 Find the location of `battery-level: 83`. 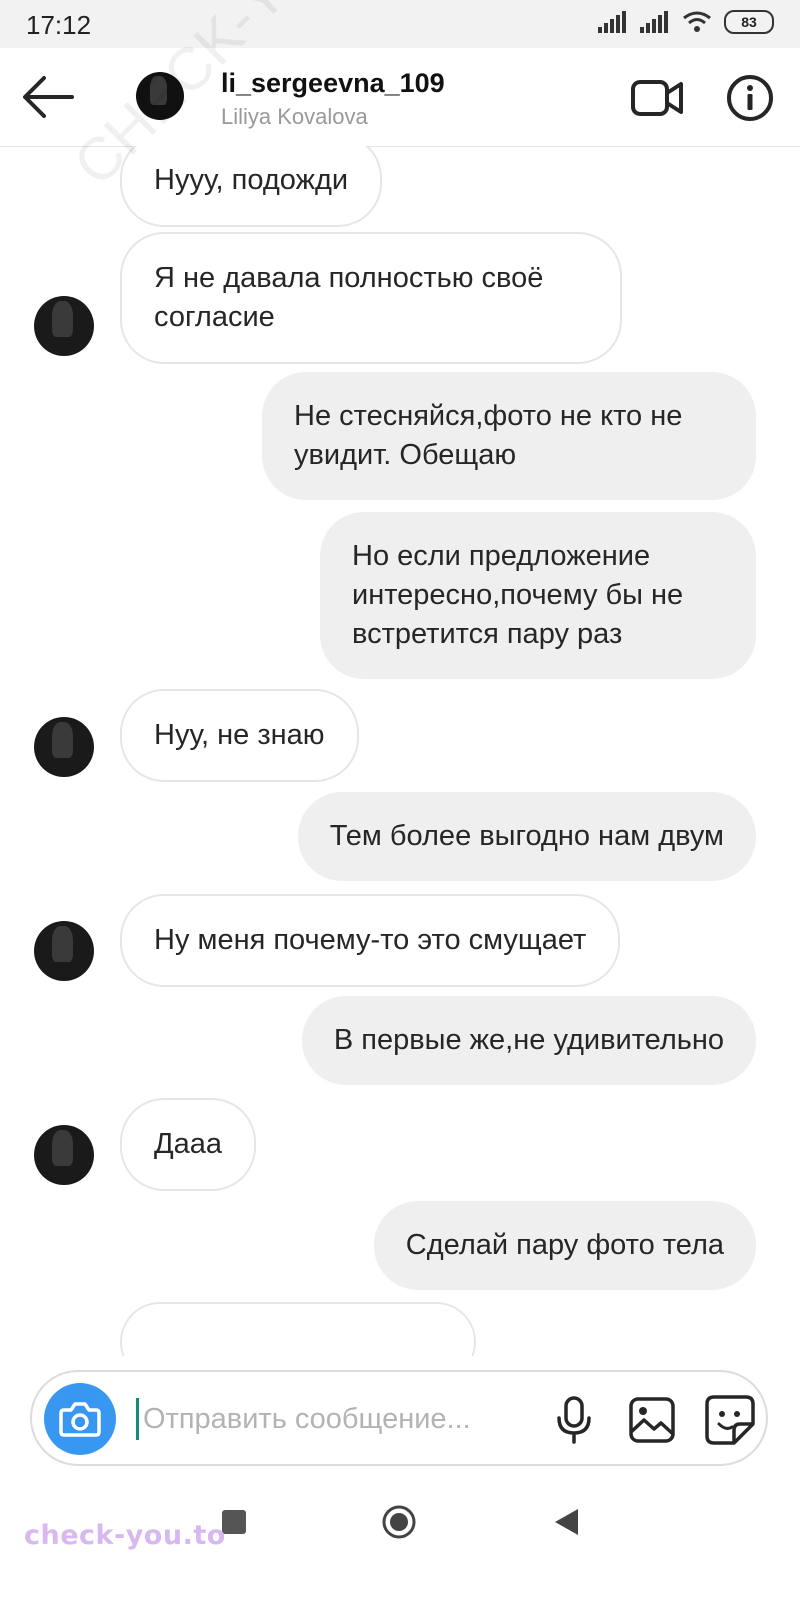

battery-level: 83 is located at coordinates (749, 22).